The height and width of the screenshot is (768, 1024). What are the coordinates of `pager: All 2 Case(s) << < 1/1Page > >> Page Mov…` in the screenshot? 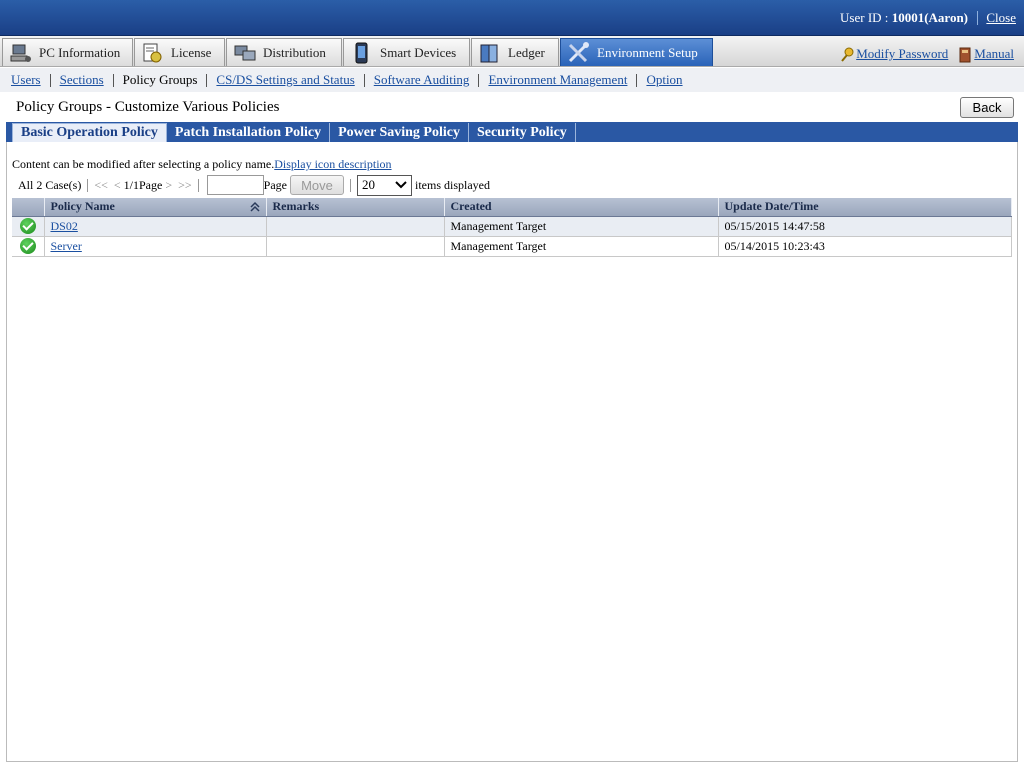 It's located at (254, 185).